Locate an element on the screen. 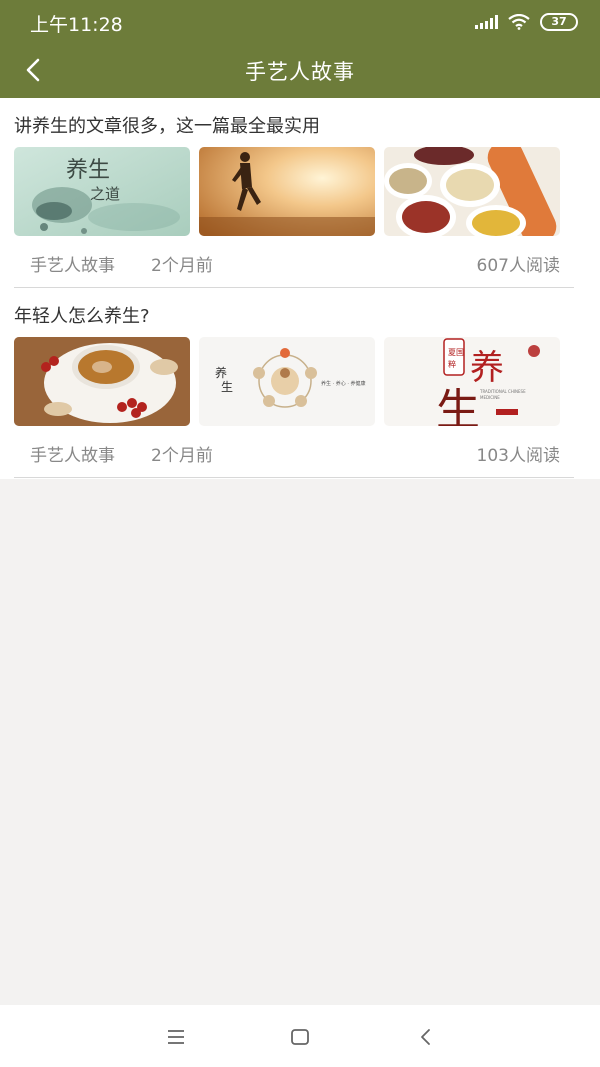 The image size is (600, 1067). article-reads: 607人阅读 is located at coordinates (518, 266).